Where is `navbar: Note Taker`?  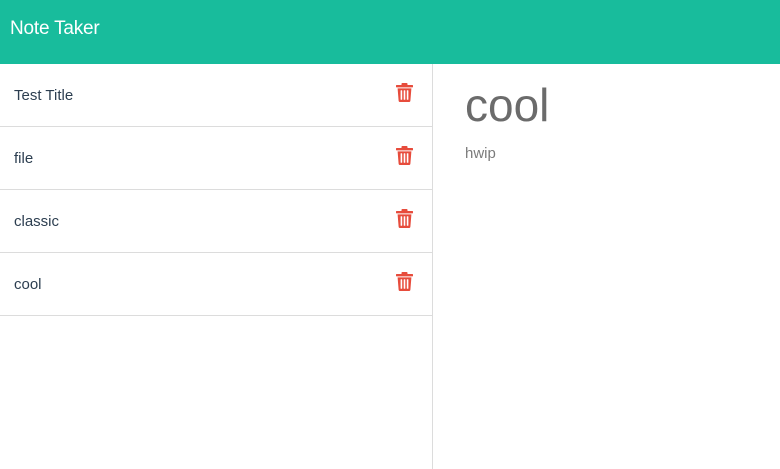
navbar: Note Taker is located at coordinates (390, 32).